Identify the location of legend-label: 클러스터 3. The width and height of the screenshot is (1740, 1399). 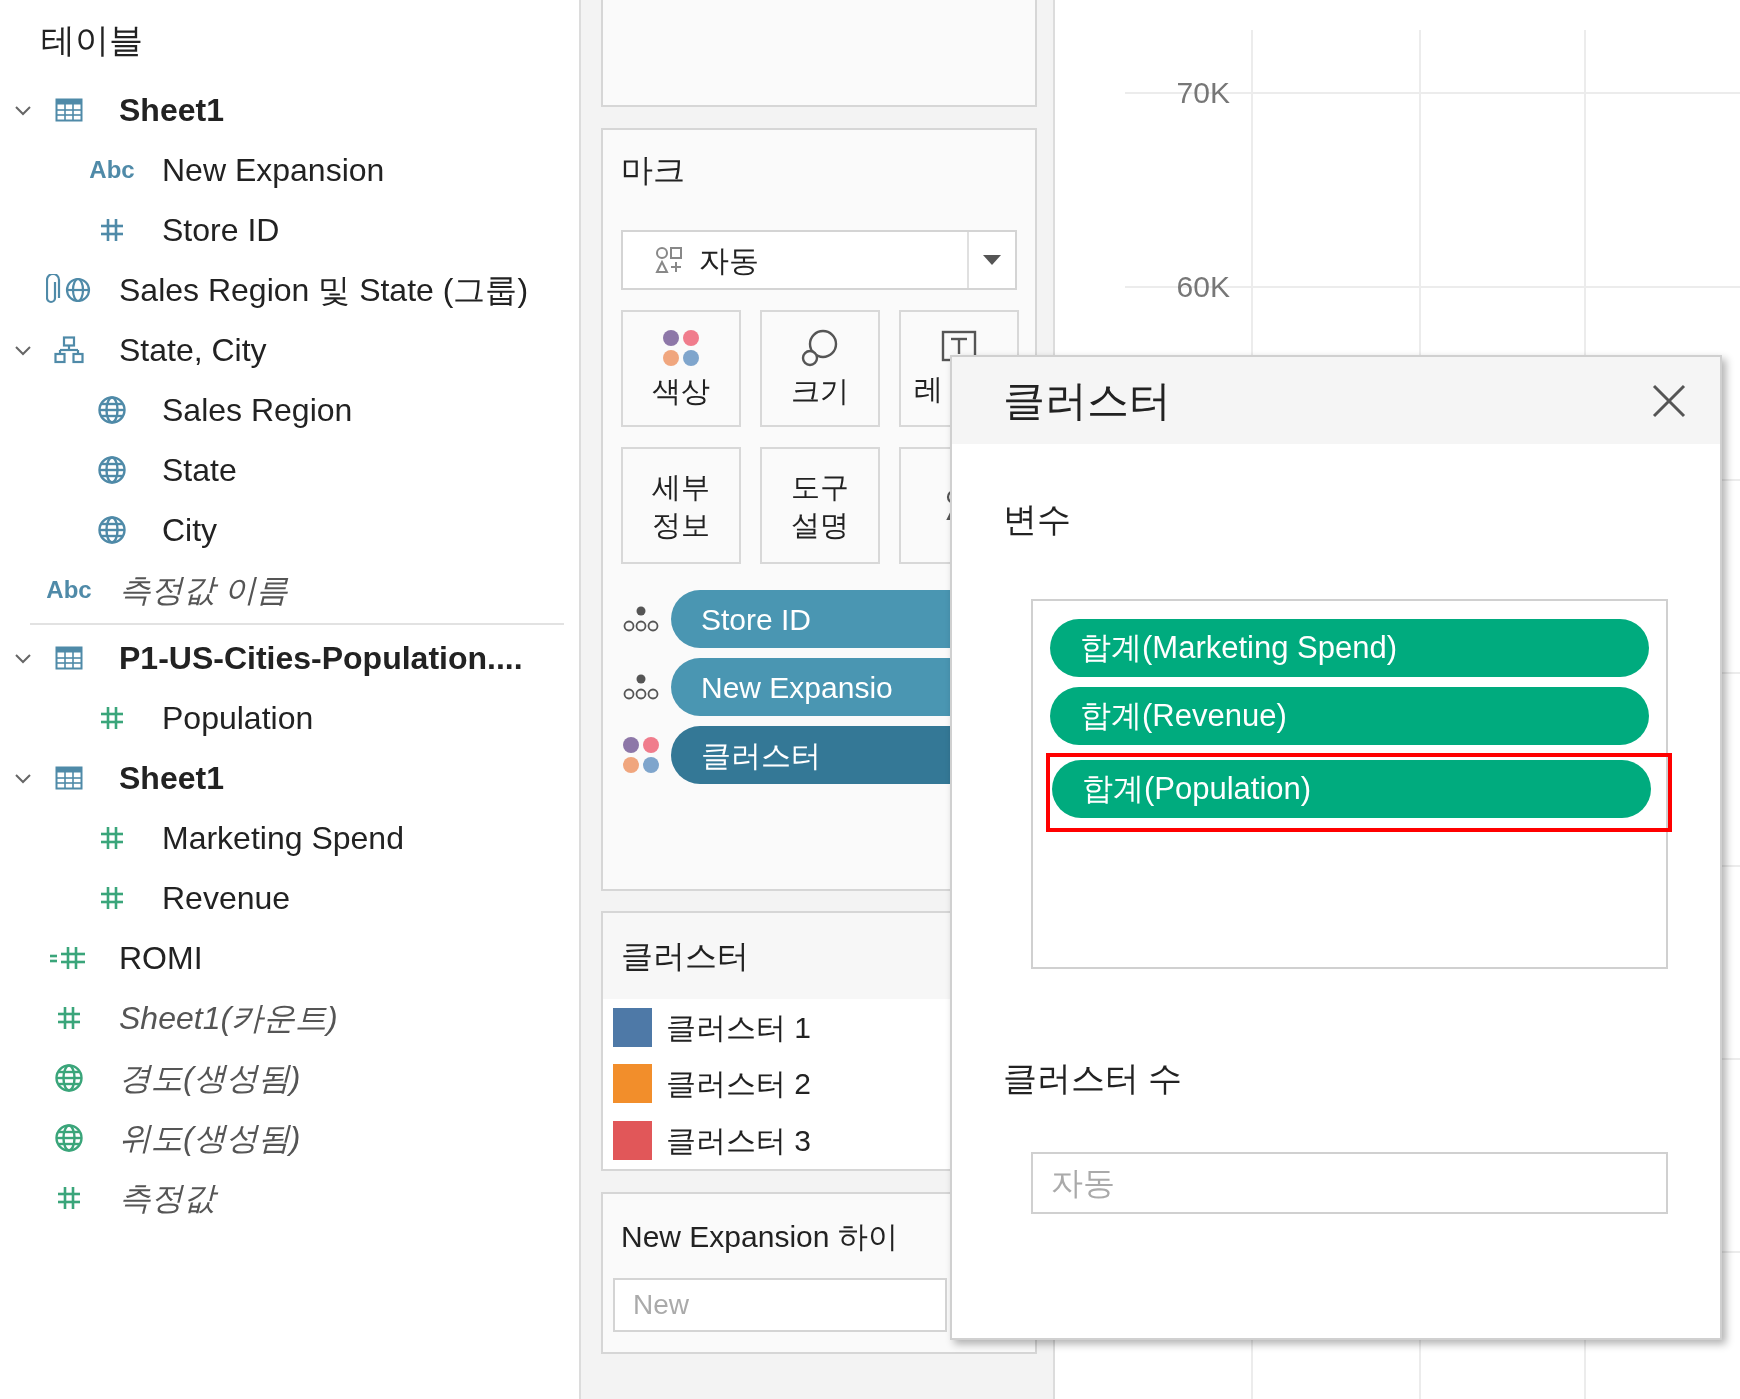
(739, 1141).